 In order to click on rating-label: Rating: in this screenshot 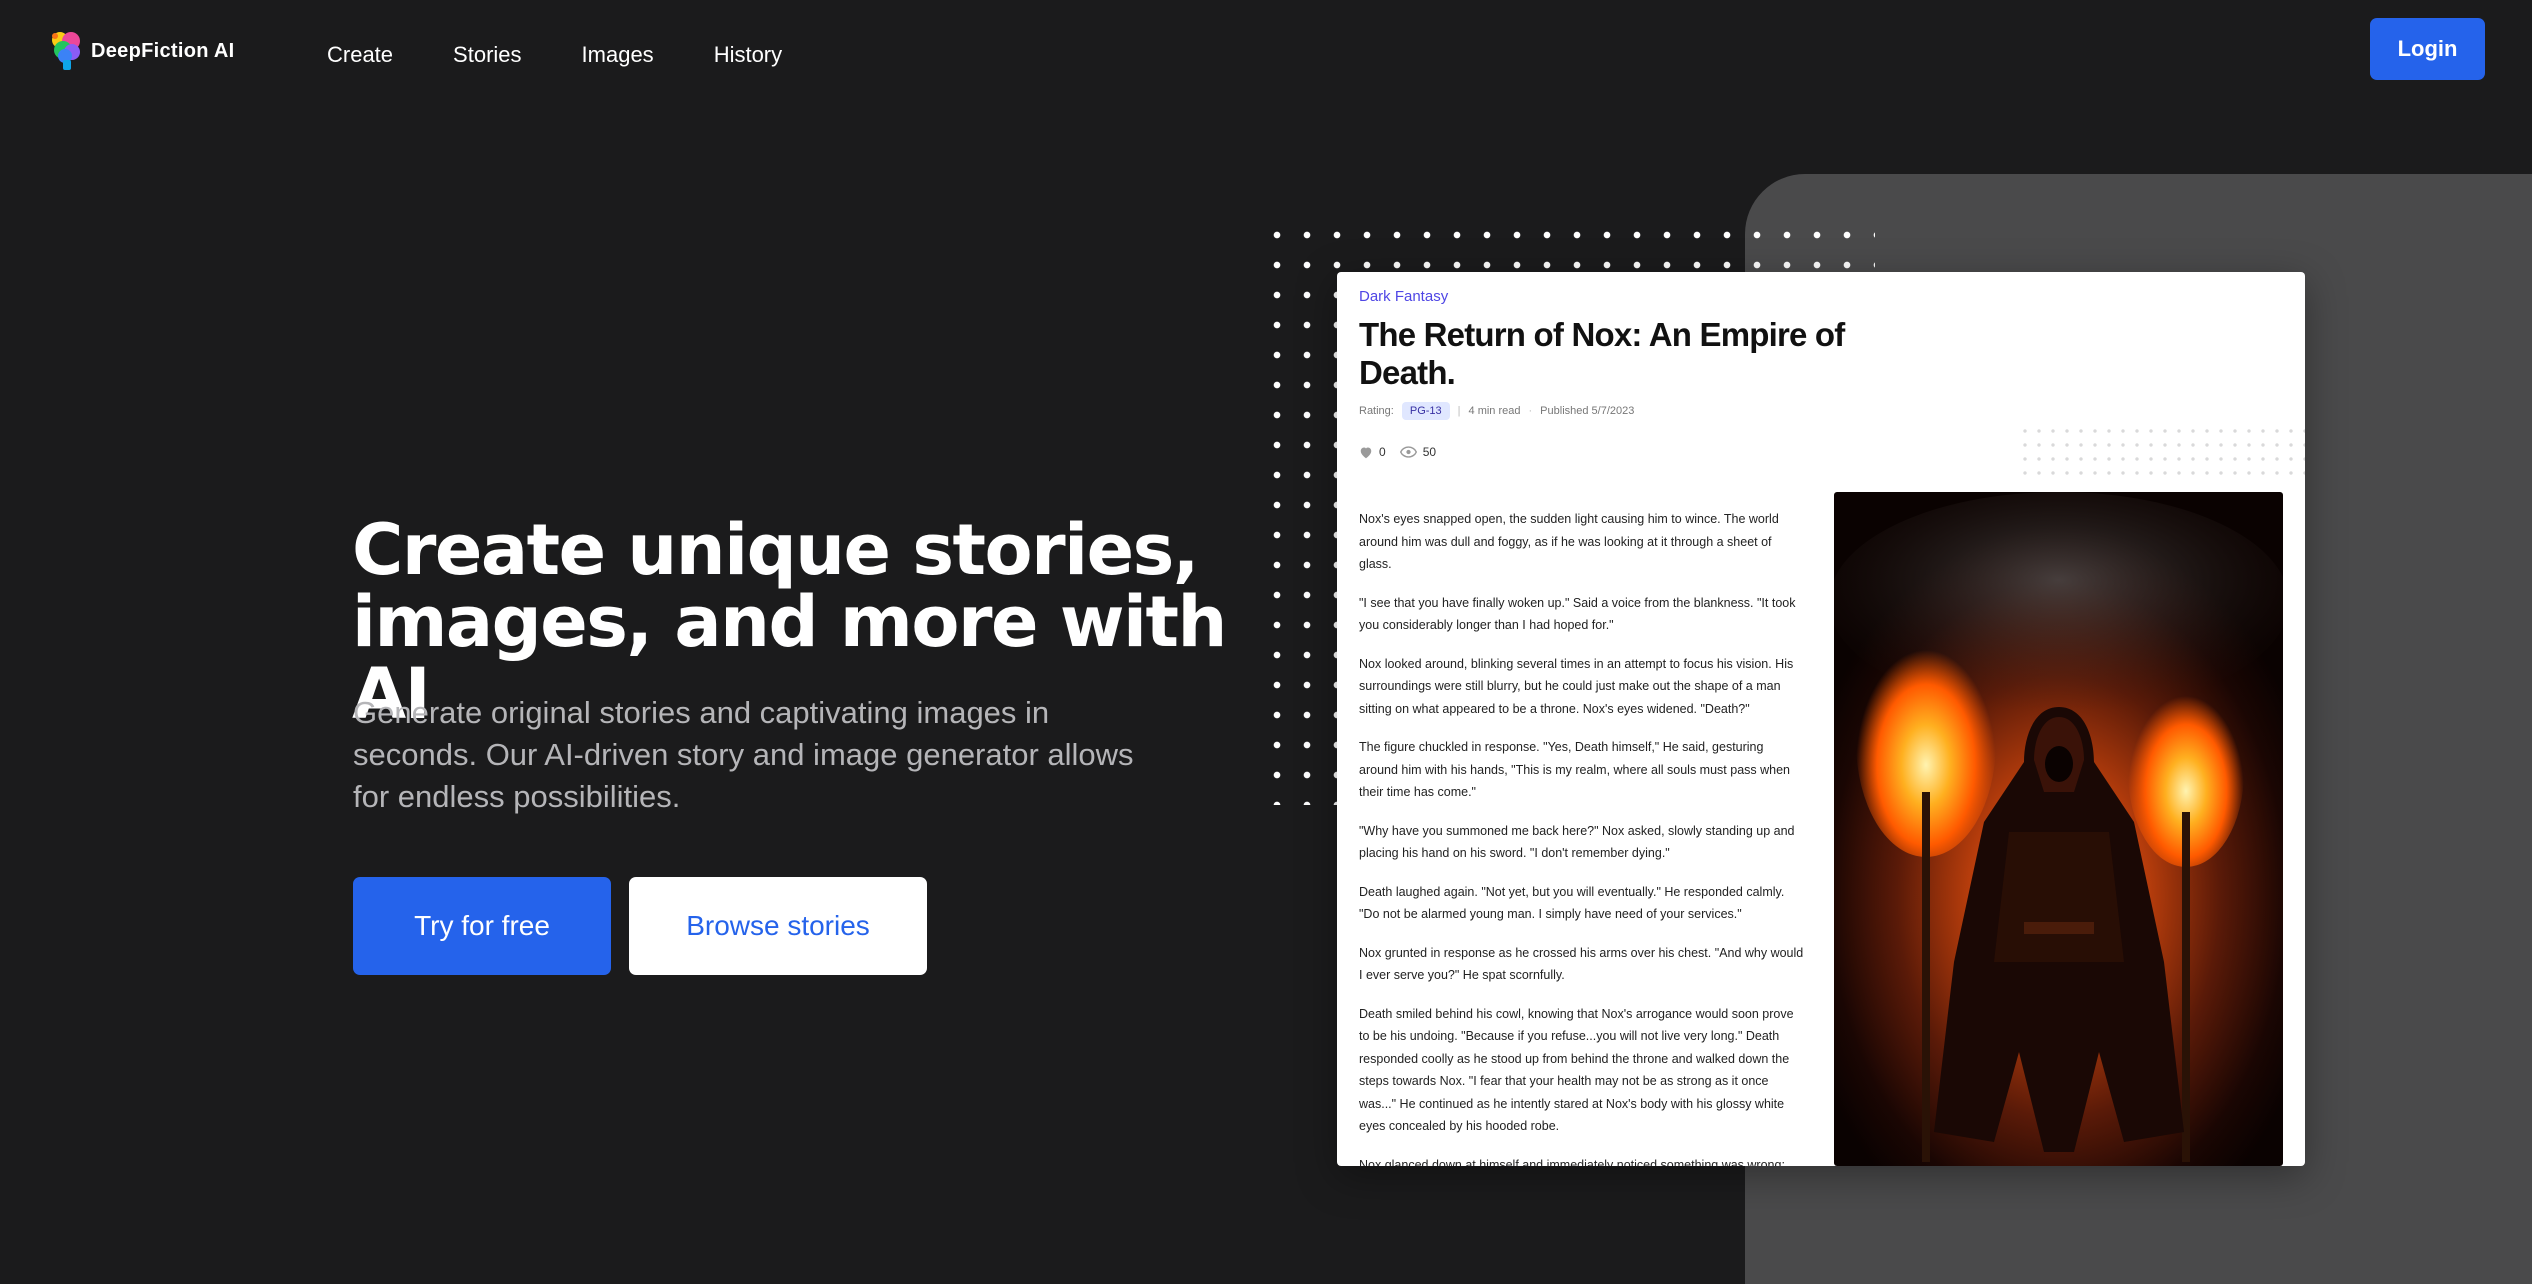, I will do `click(1376, 411)`.